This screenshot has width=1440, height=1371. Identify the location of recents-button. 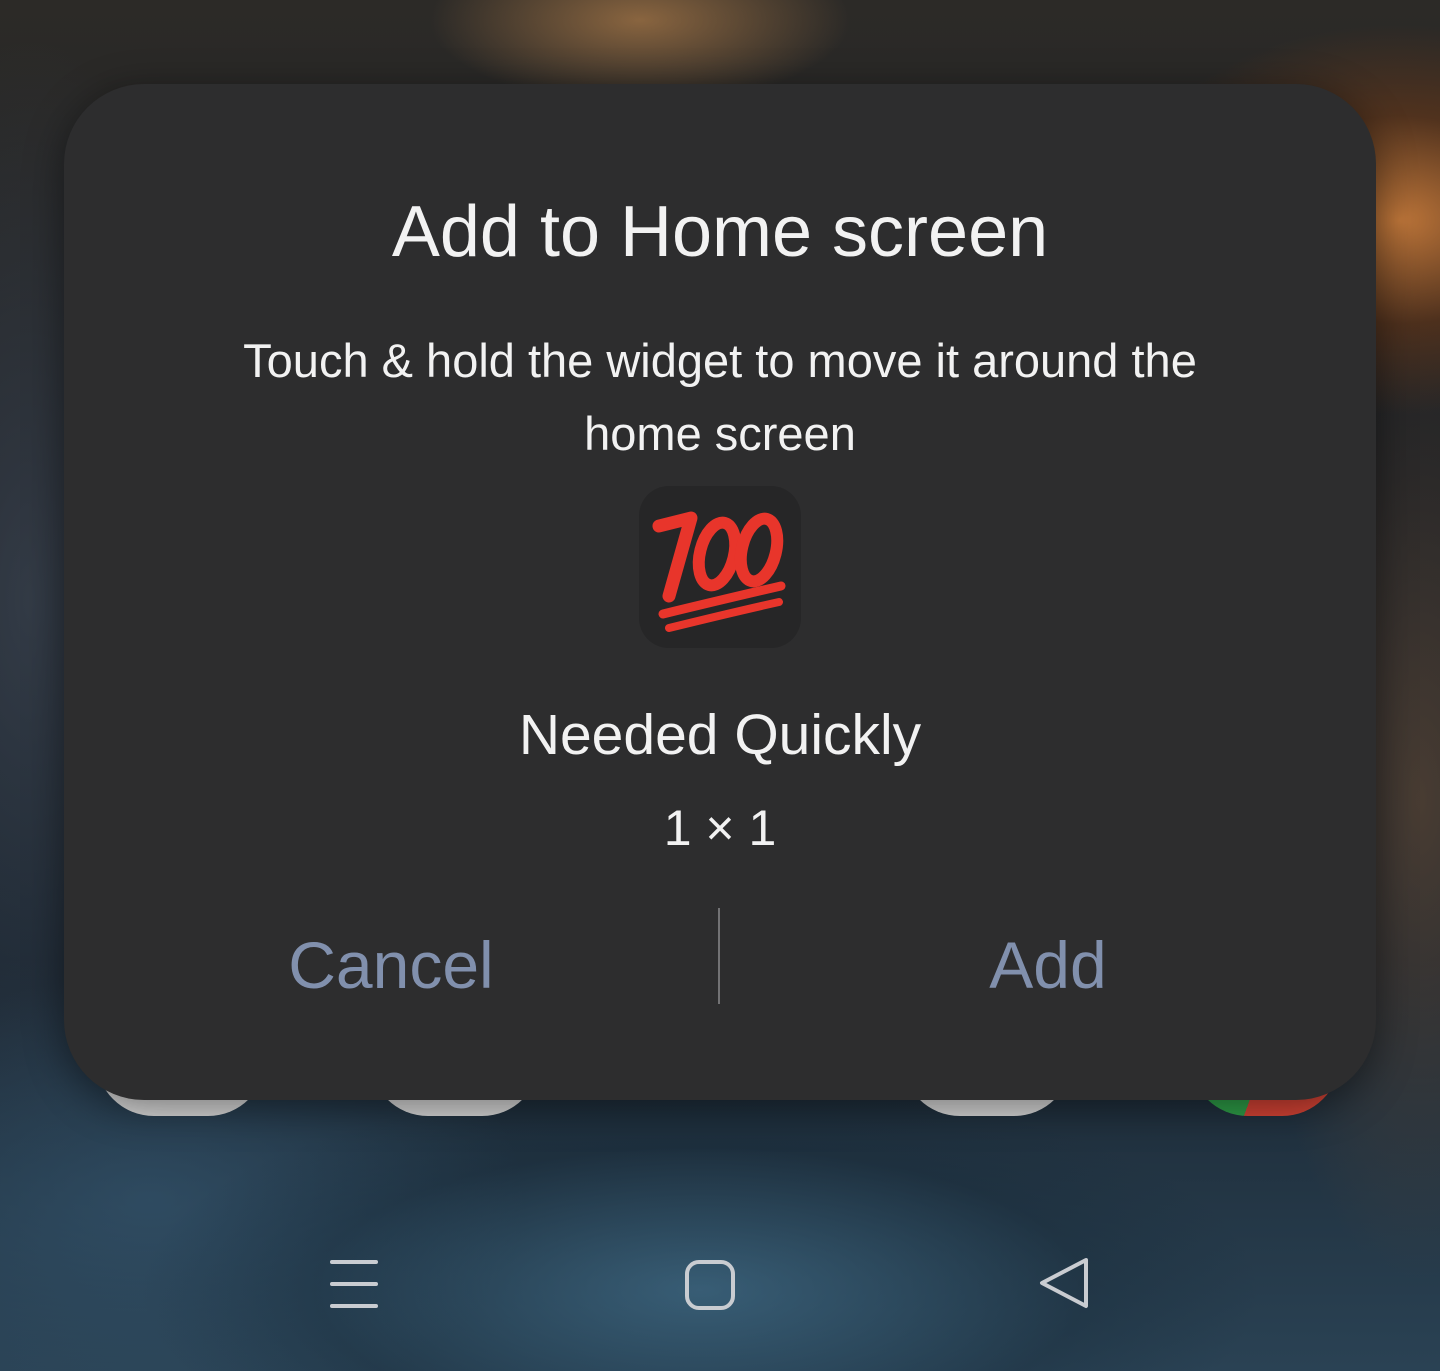
(355, 1285).